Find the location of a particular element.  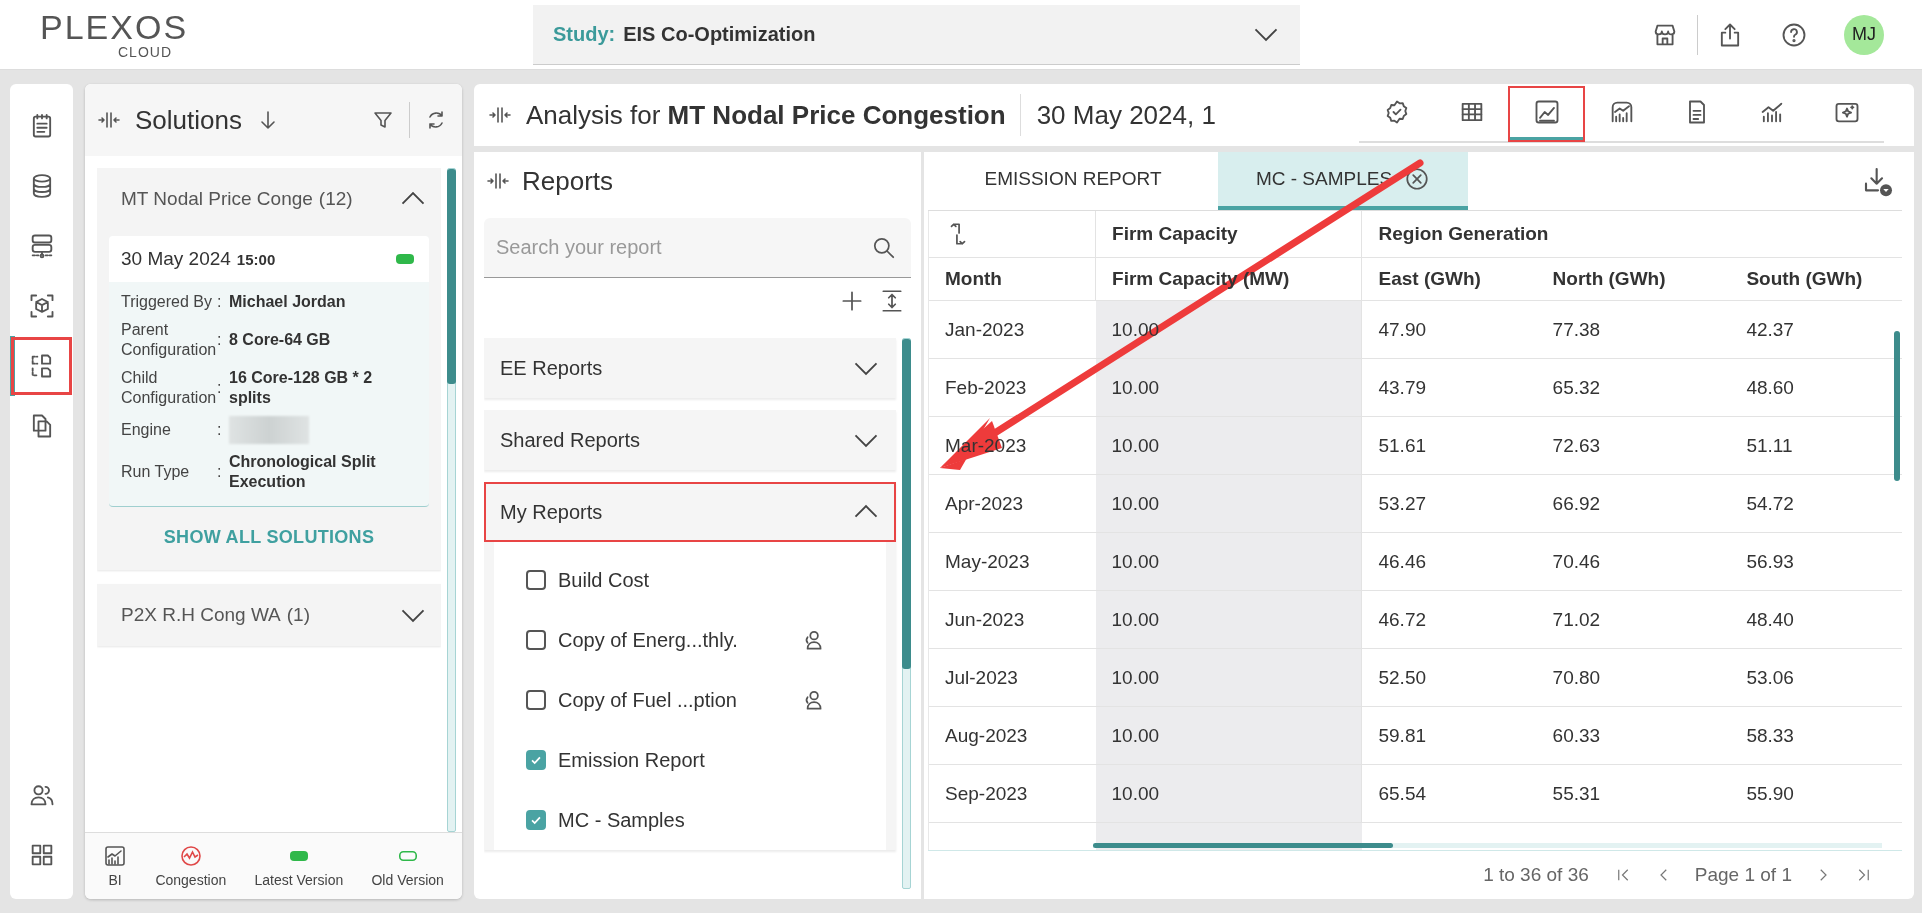

section-title: EE Reports is located at coordinates (551, 368).